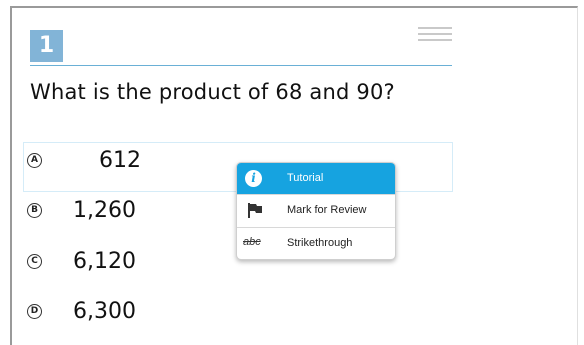 The image size is (584, 345). What do you see at coordinates (435, 35) in the screenshot?
I see `hamburger-menu-icon` at bounding box center [435, 35].